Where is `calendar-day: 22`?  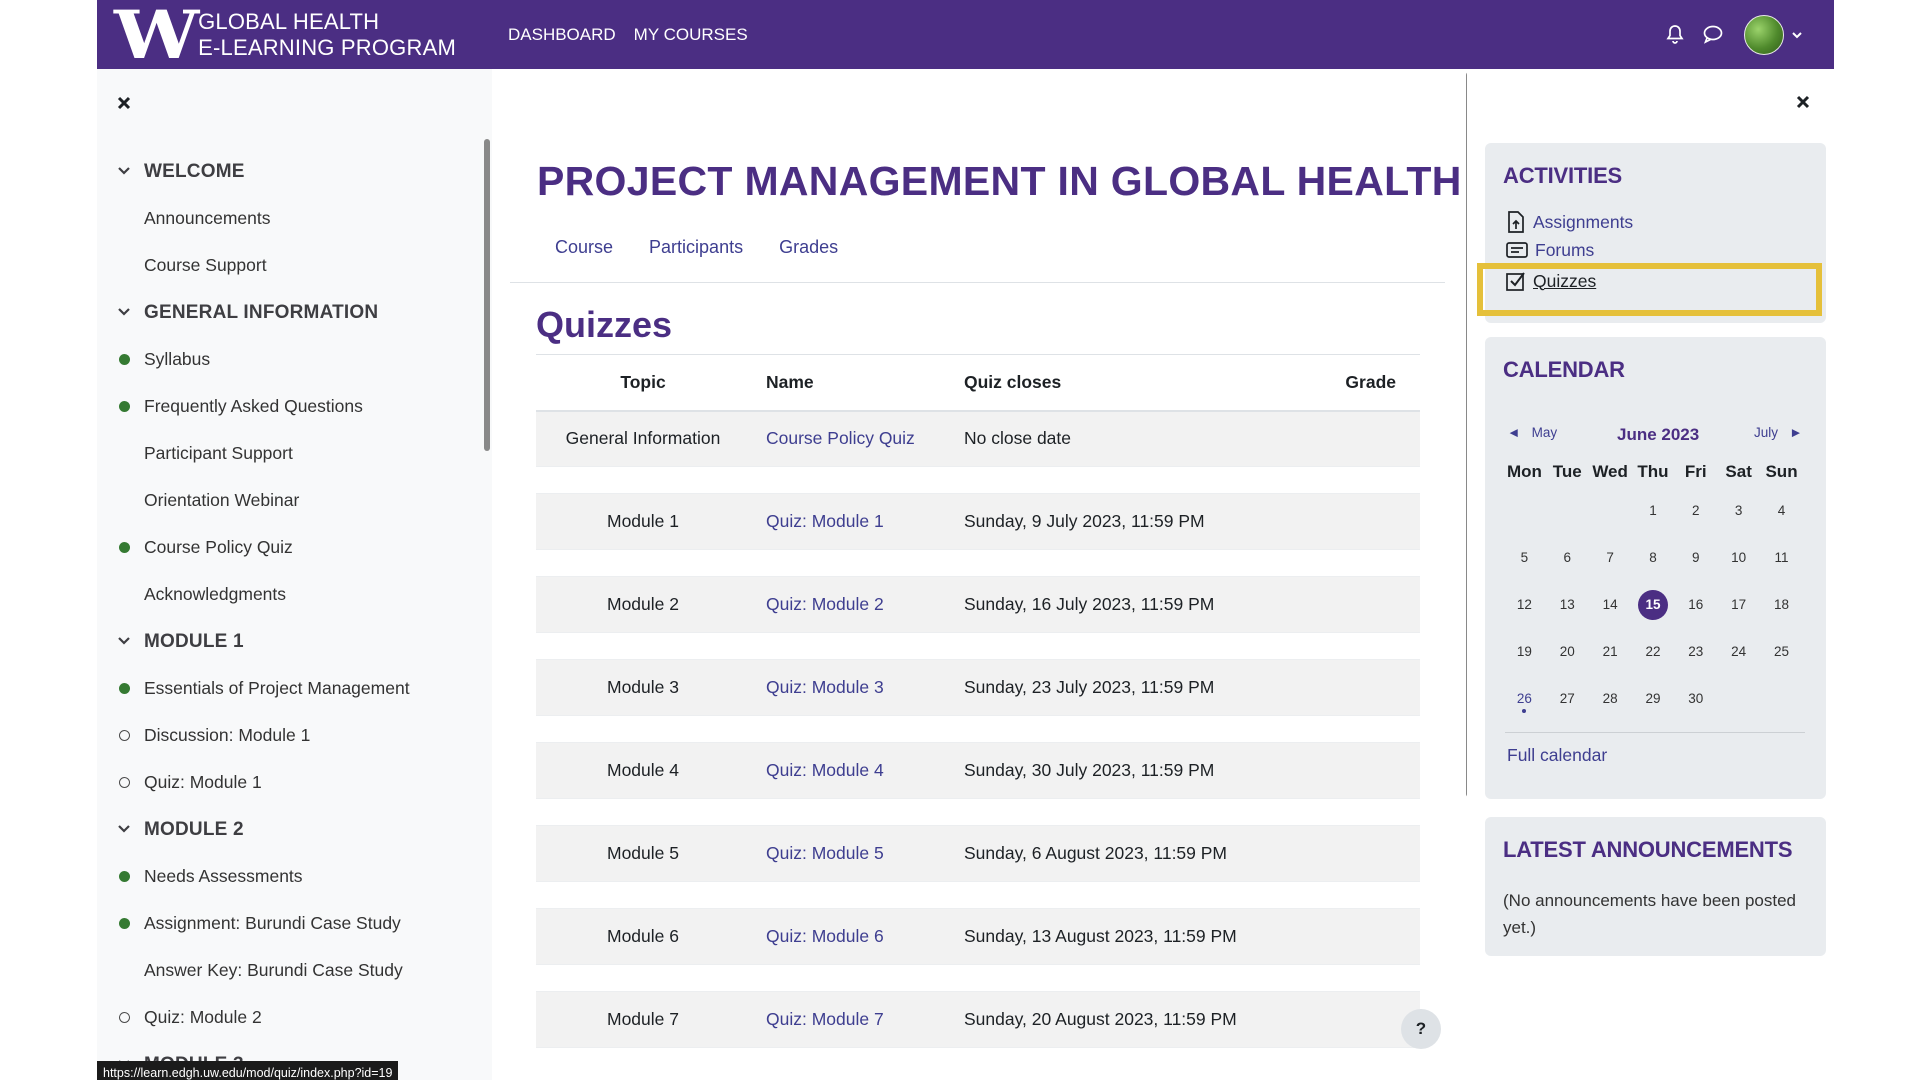 calendar-day: 22 is located at coordinates (1653, 651).